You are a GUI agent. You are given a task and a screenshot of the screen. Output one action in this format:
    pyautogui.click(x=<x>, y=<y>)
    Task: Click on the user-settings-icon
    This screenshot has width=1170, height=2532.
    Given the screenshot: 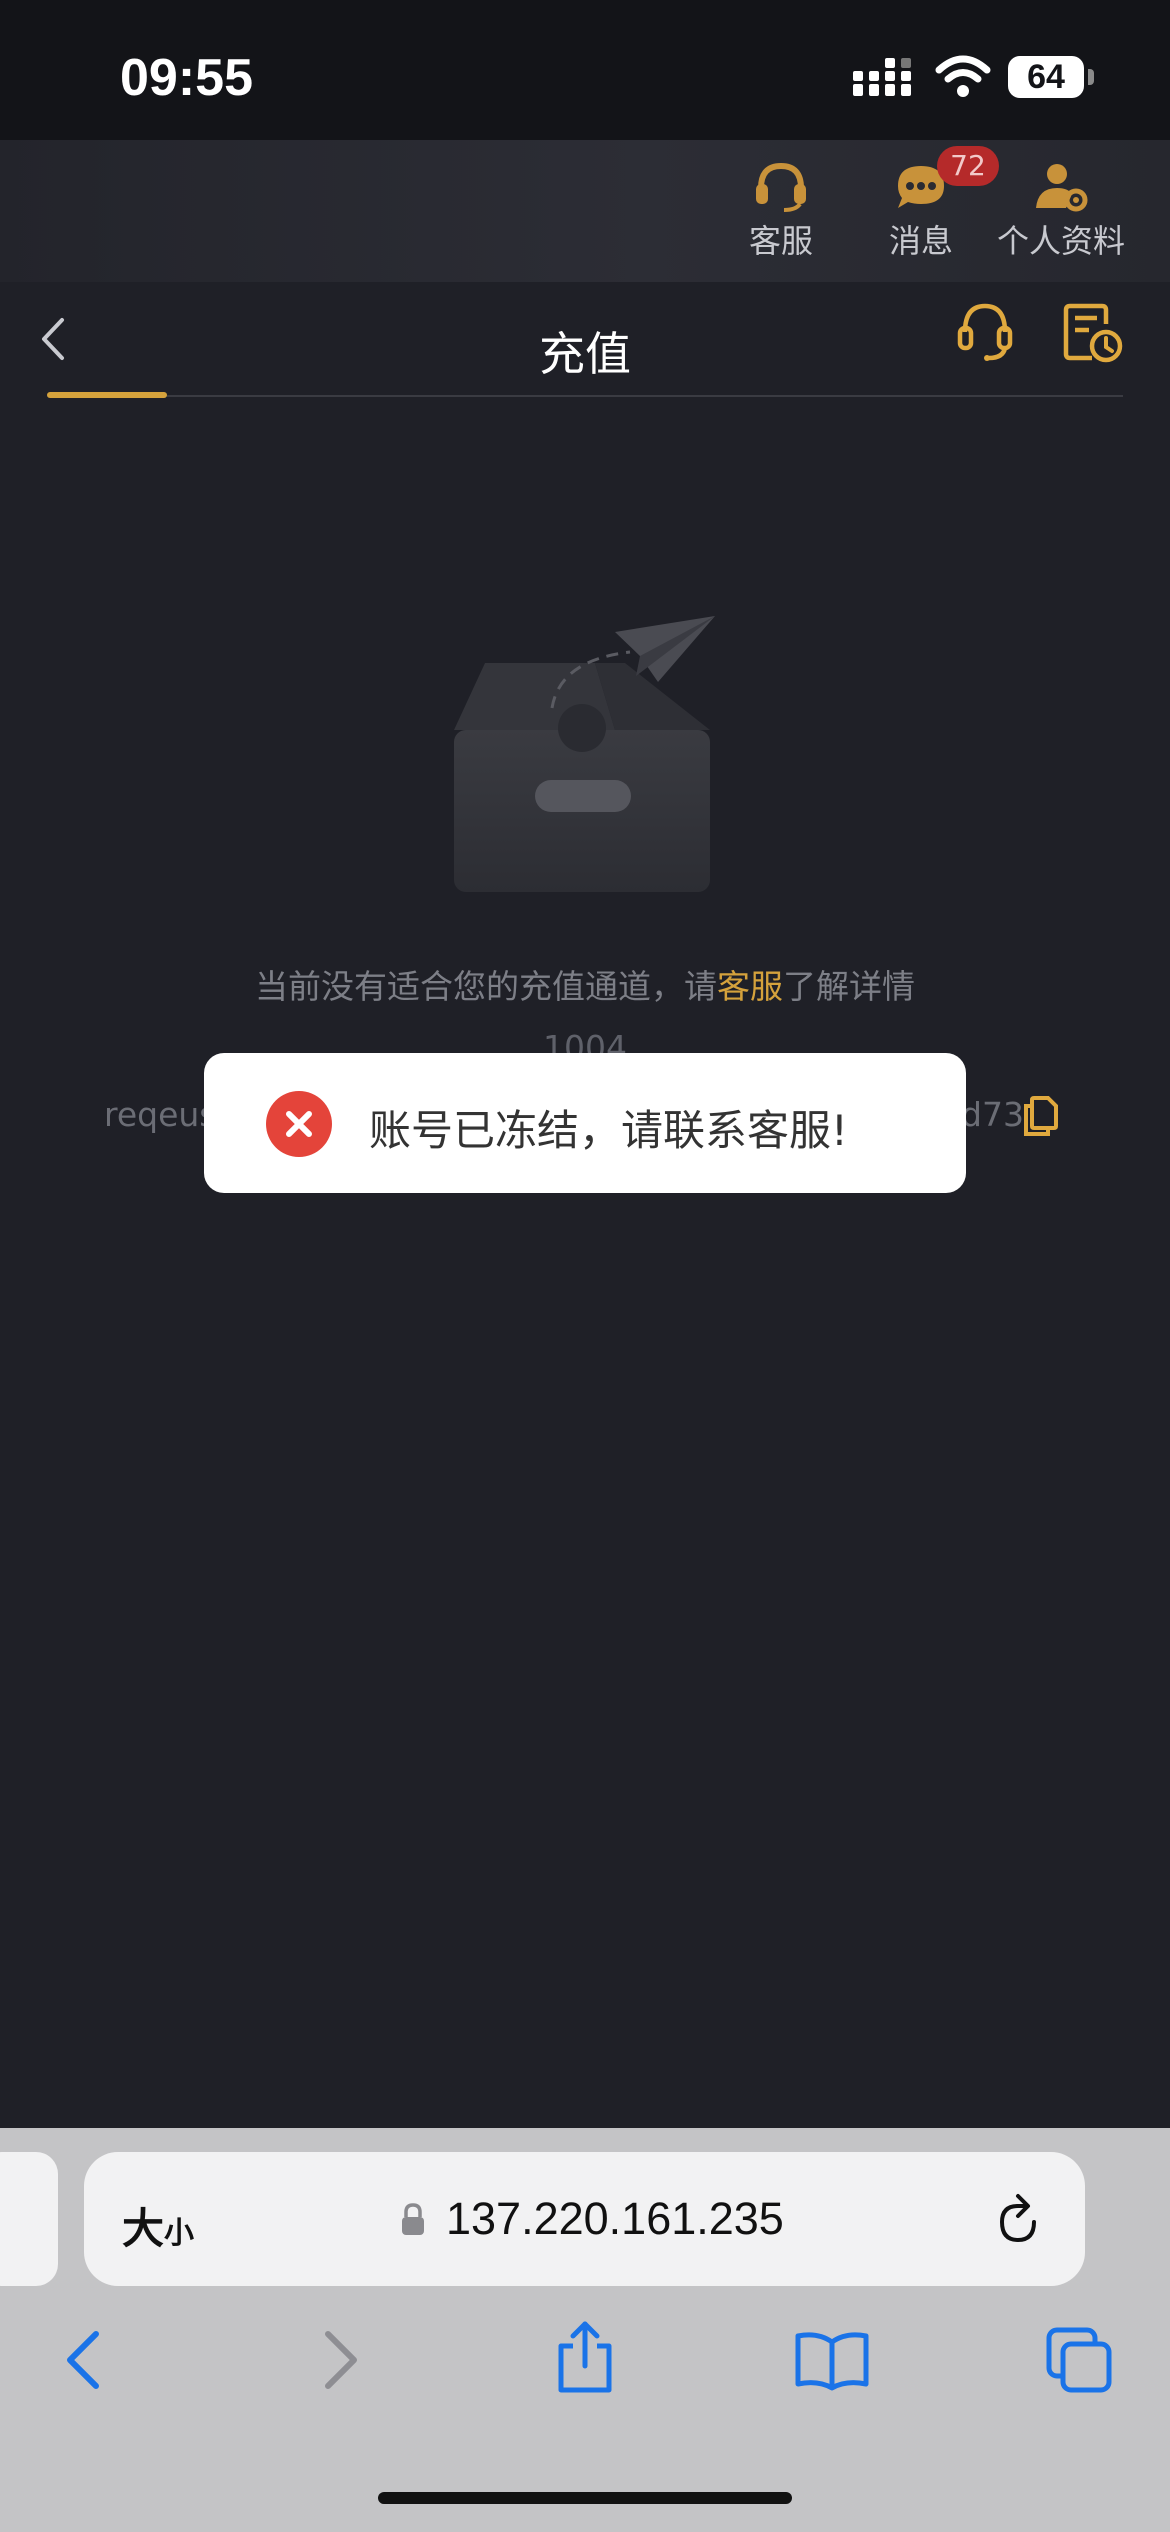 What is the action you would take?
    pyautogui.click(x=1062, y=188)
    